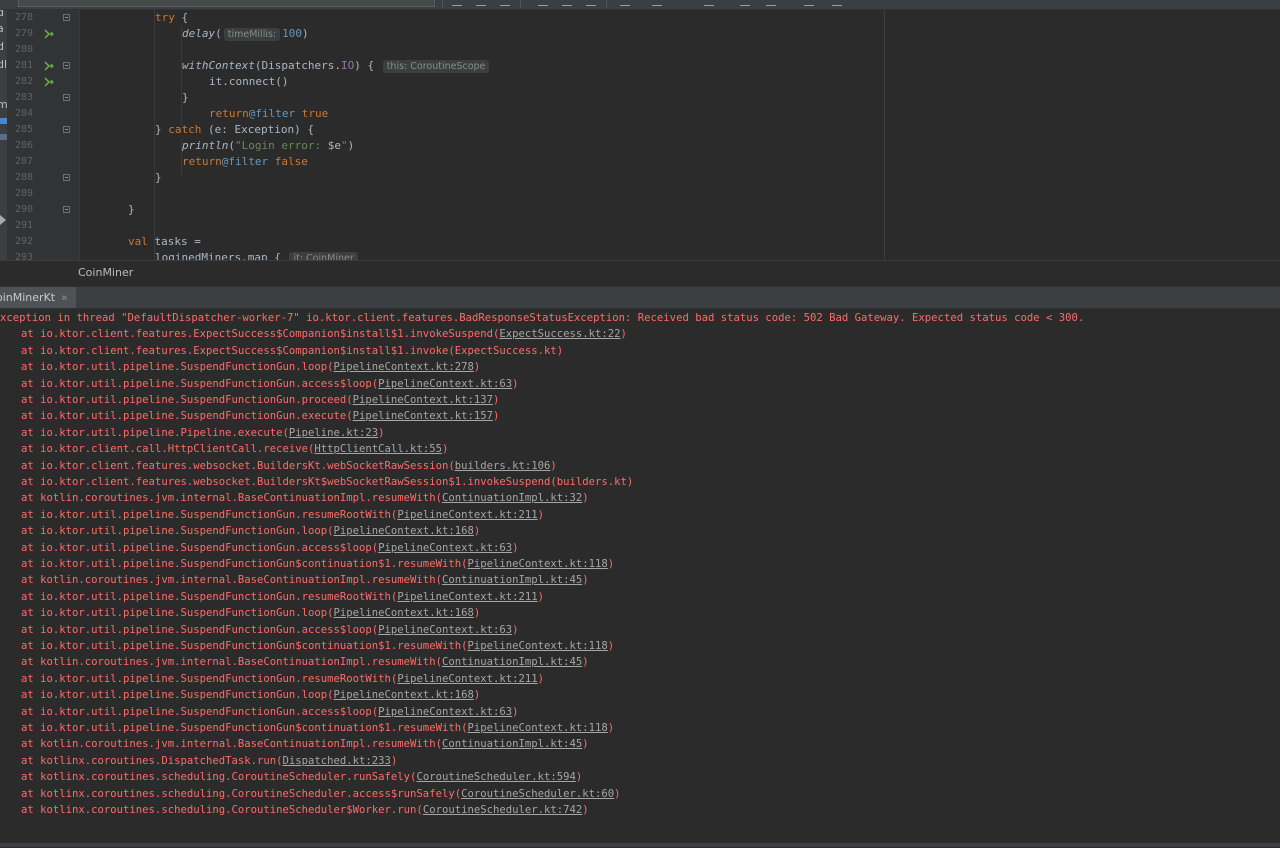  I want to click on line-number: 292, so click(23, 241).